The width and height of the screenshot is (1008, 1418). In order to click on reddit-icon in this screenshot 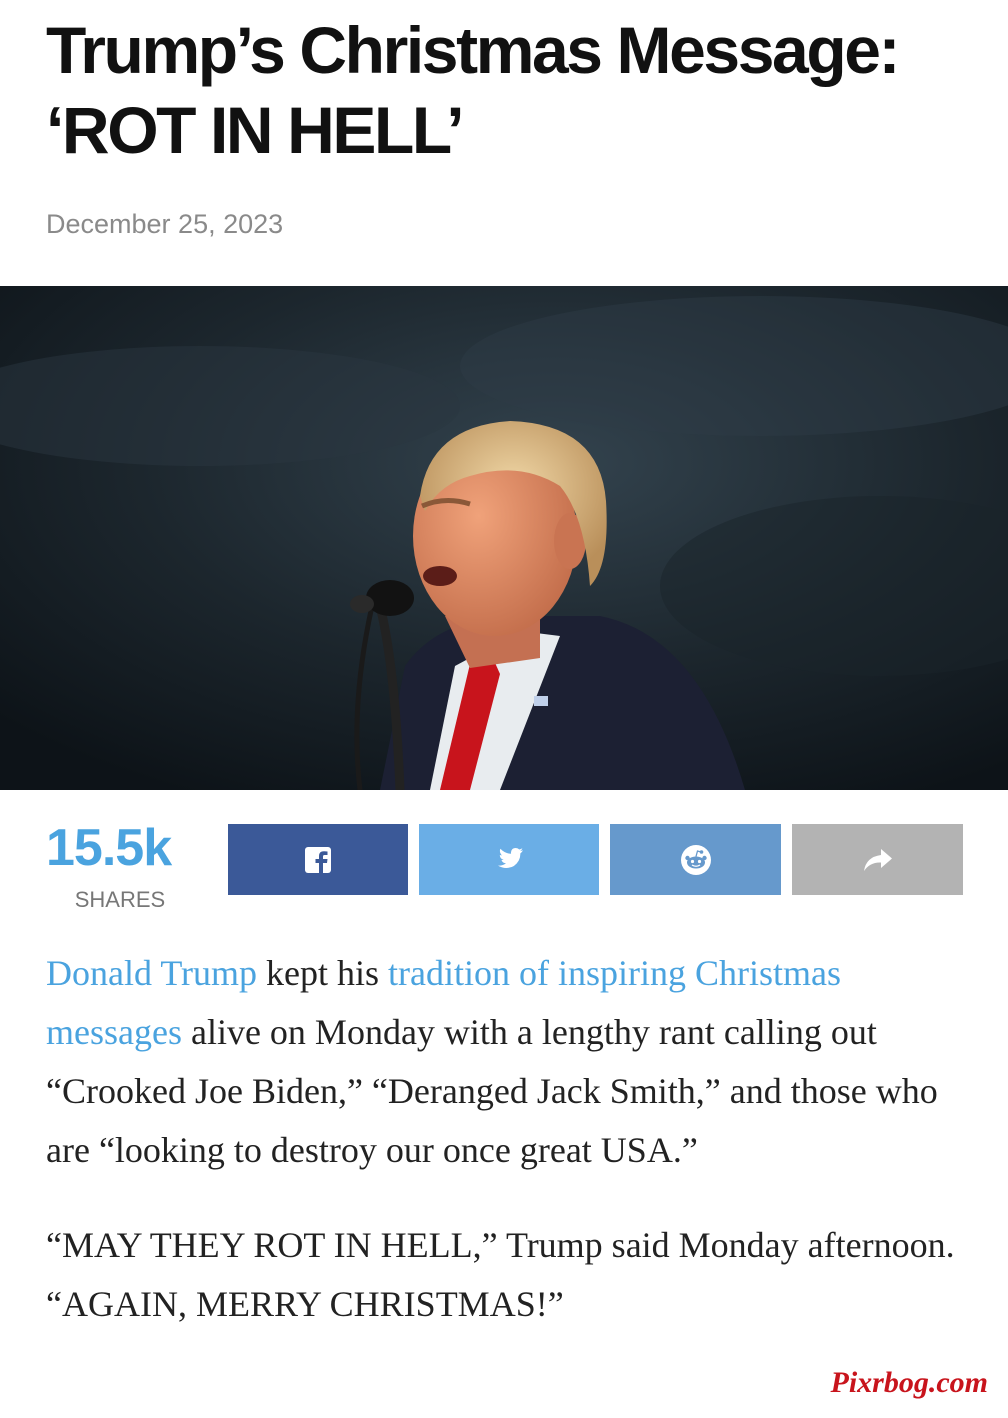, I will do `click(695, 859)`.